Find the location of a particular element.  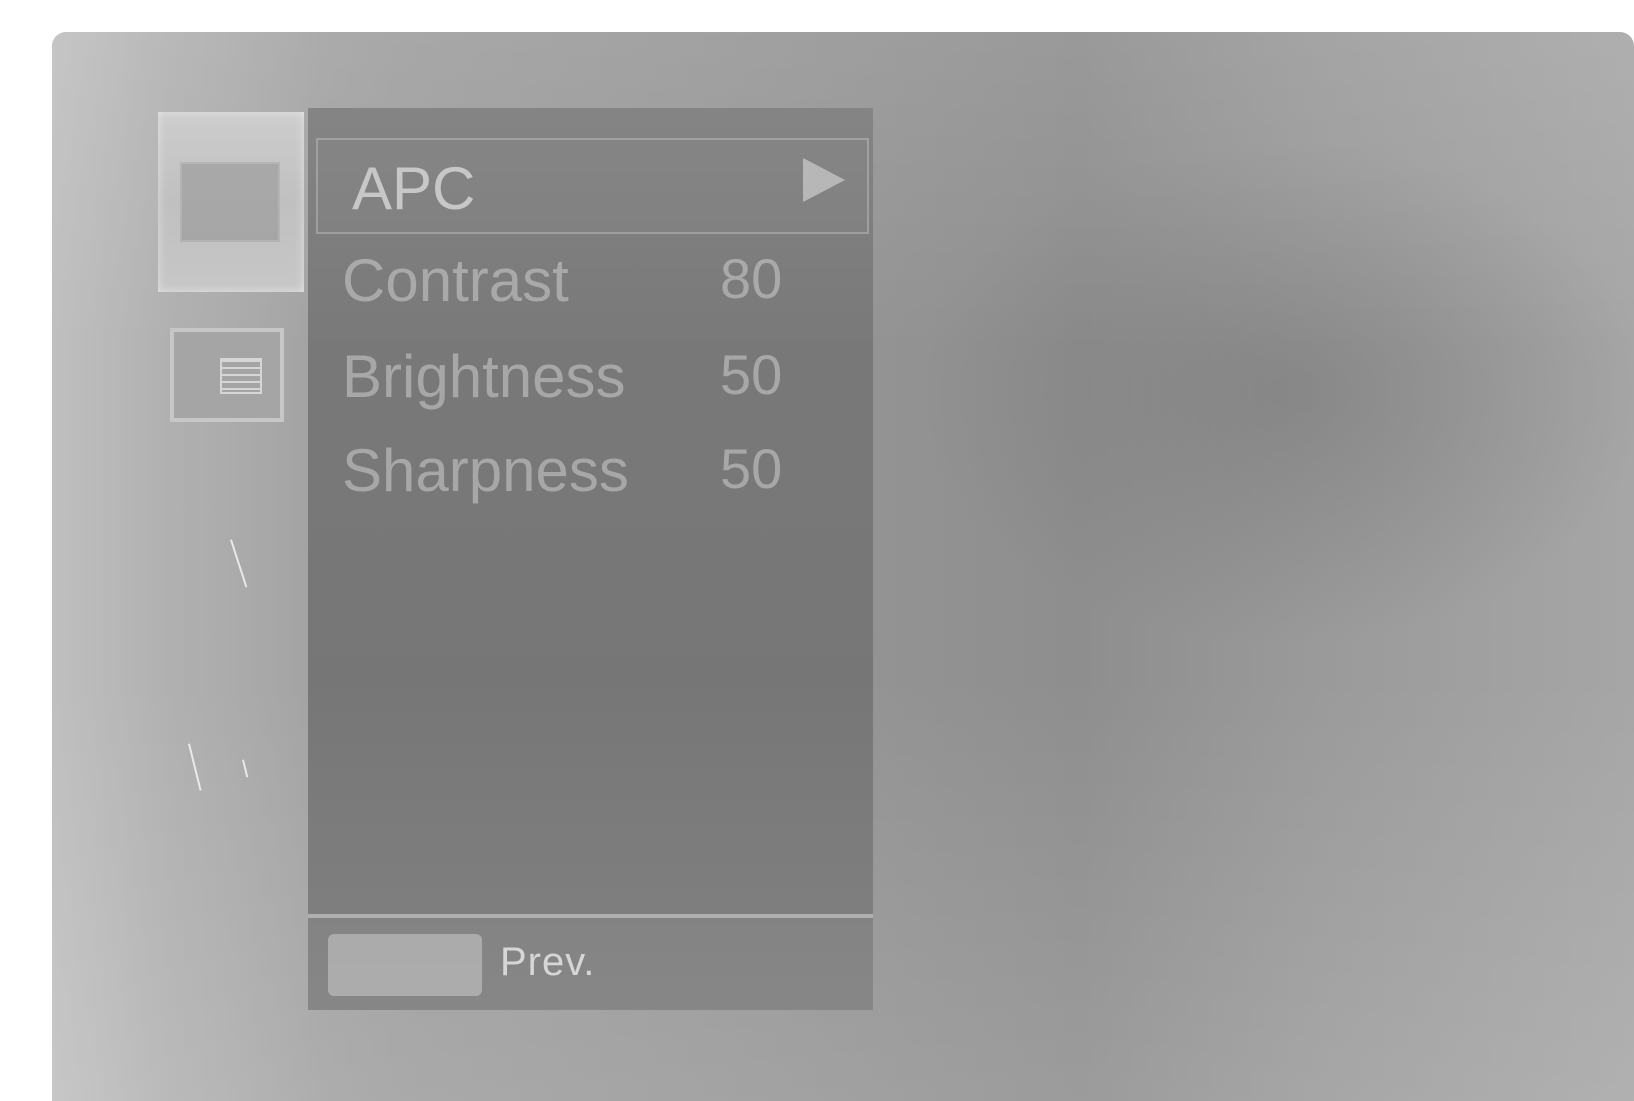

list-tab-icon is located at coordinates (241, 376).